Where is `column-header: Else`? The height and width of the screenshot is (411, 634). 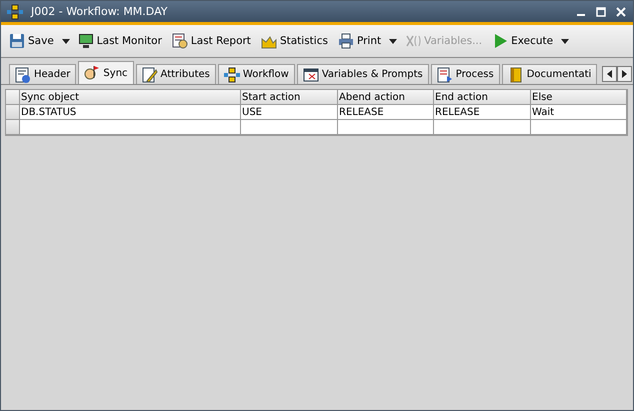
column-header: Else is located at coordinates (579, 97).